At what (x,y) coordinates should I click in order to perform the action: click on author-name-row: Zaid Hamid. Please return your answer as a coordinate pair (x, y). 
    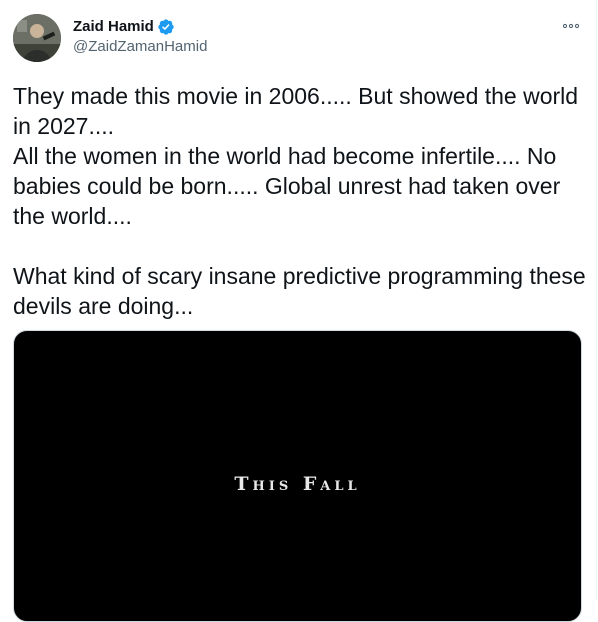
    Looking at the image, I should click on (124, 27).